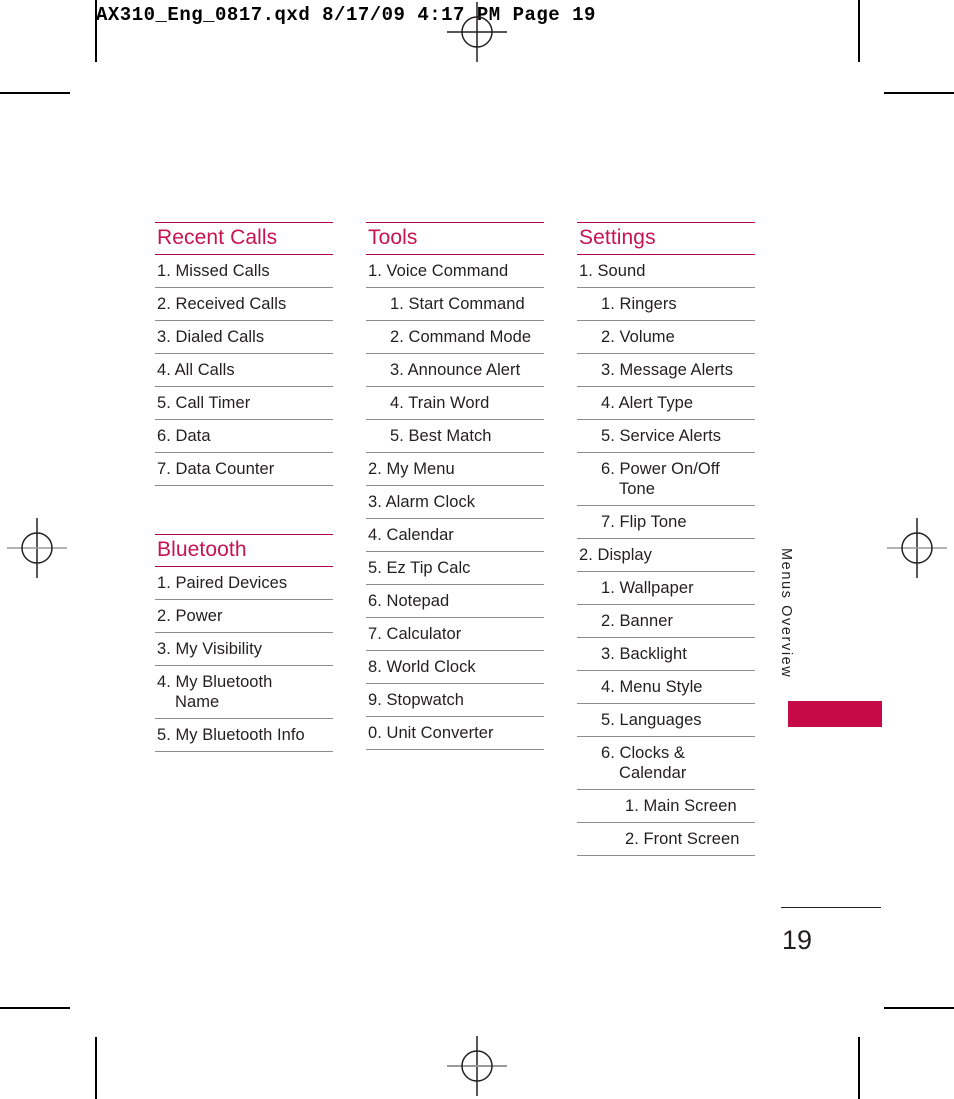 This screenshot has width=954, height=1099. I want to click on menu-item: 4. My Bluetooth Name, so click(244, 692).